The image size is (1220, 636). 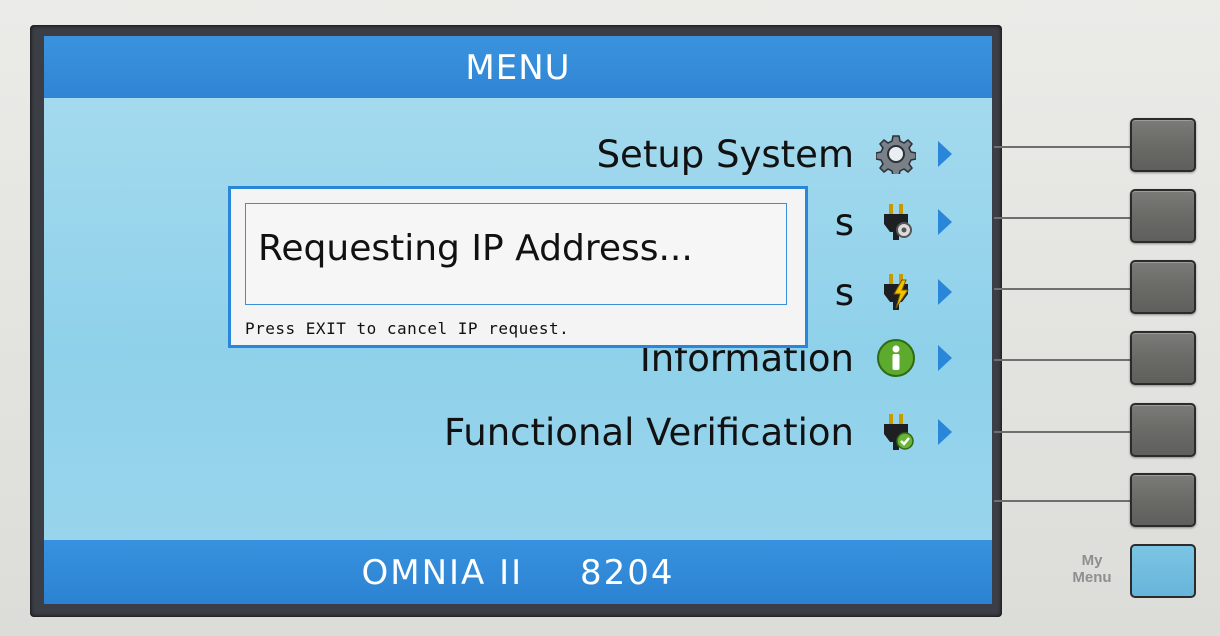 I want to click on menu-item-2: s, so click(x=893, y=222).